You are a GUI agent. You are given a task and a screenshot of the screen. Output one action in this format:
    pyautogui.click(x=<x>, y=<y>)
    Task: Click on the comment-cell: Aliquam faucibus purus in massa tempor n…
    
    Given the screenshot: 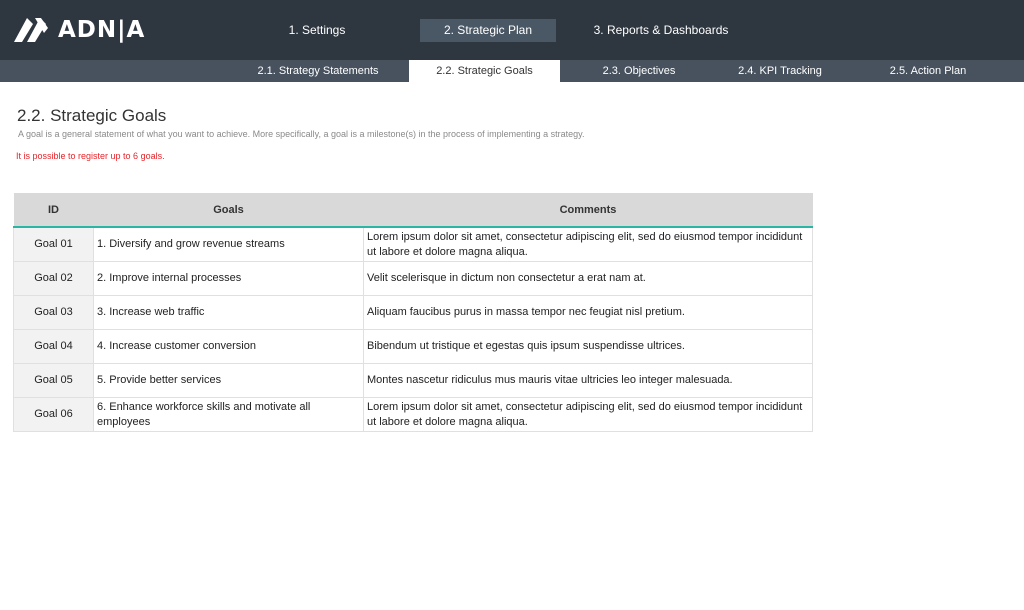 What is the action you would take?
    pyautogui.click(x=588, y=312)
    